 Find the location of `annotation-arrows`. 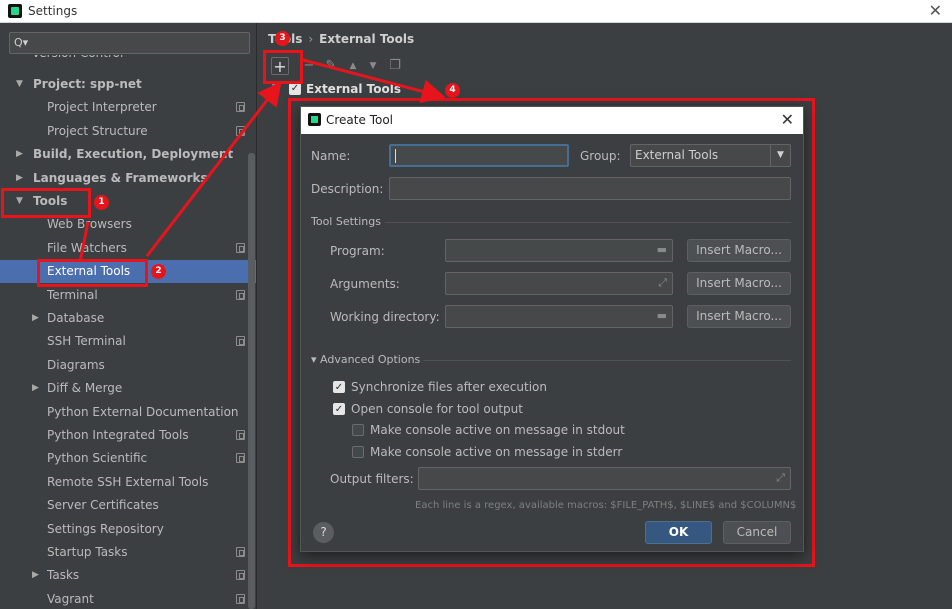

annotation-arrows is located at coordinates (262, 160).